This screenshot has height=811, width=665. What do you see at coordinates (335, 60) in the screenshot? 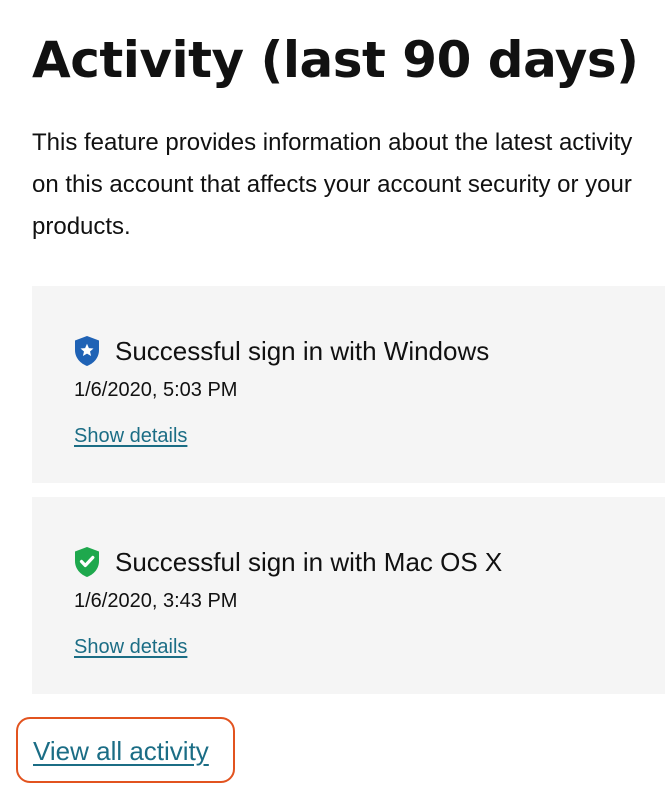
I see `page-title: Activity (last 90 days)` at bounding box center [335, 60].